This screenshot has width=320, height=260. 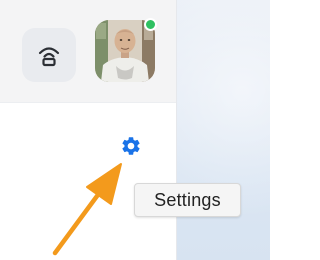 I want to click on airplay-icon, so click(x=49, y=57).